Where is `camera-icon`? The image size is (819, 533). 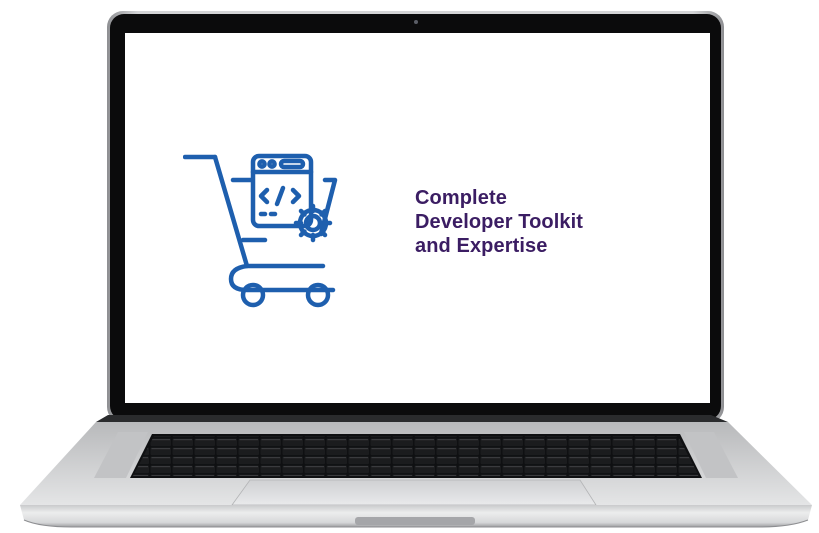
camera-icon is located at coordinates (416, 22).